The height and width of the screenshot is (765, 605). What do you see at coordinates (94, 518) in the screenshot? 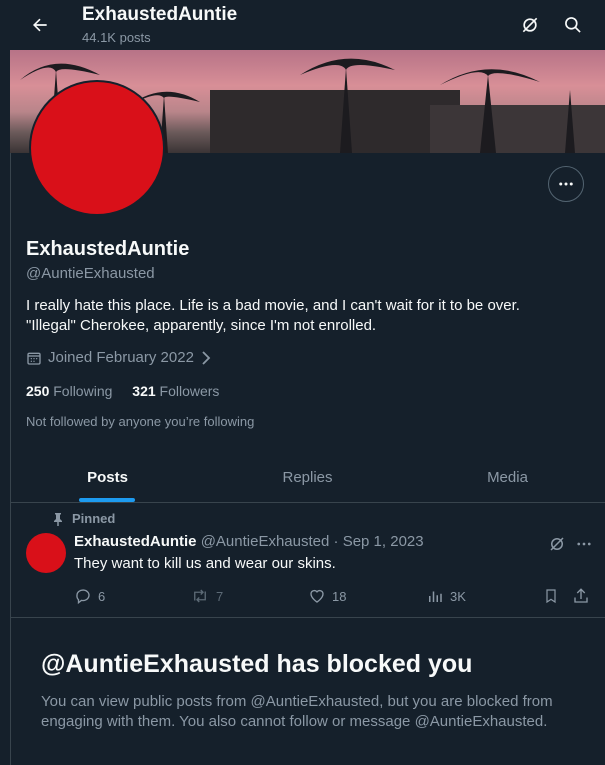
I see `pinned-text: Pinned` at bounding box center [94, 518].